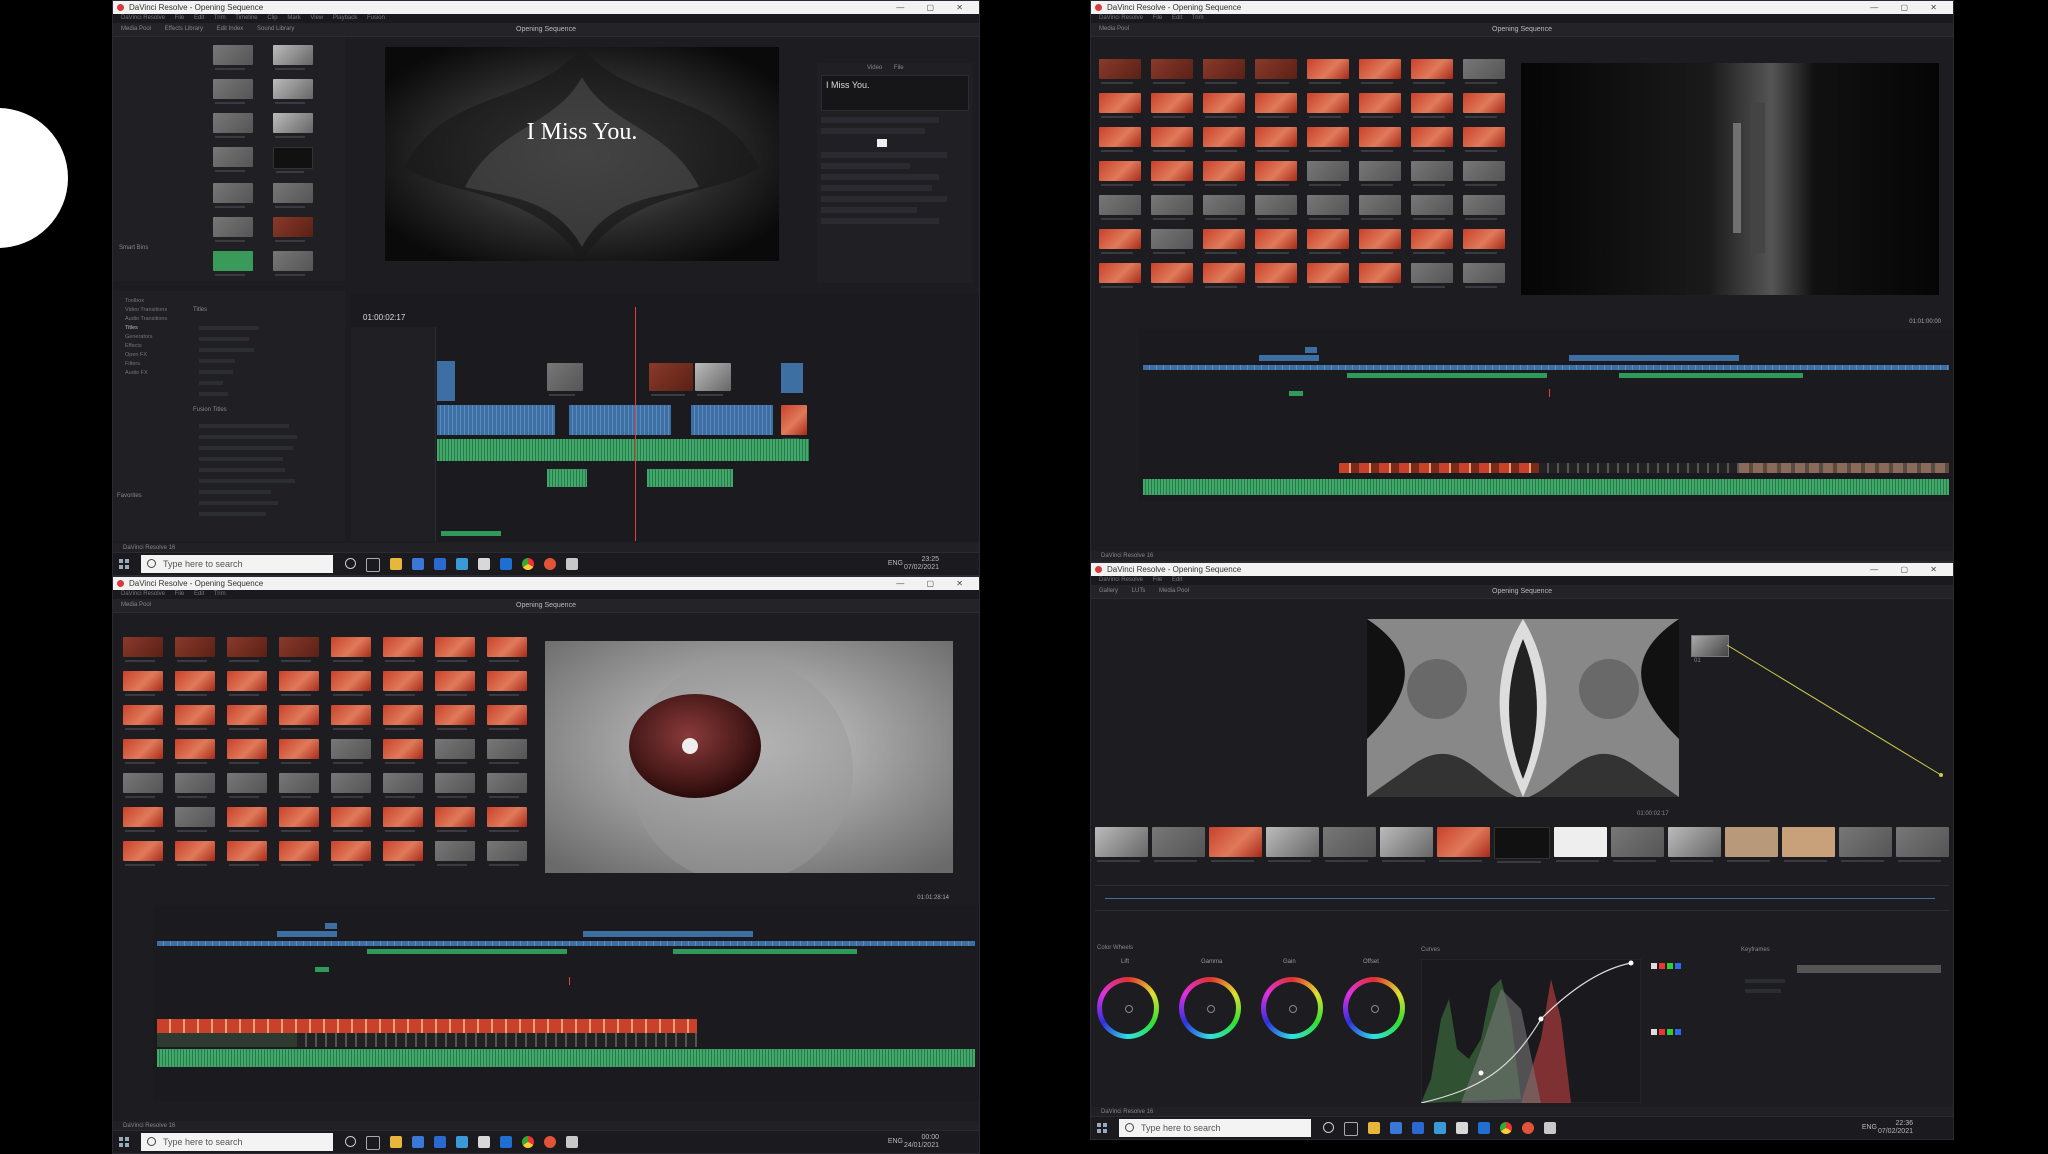 This screenshot has width=2048, height=1154. What do you see at coordinates (136, 29) in the screenshot?
I see `toolbar-media-pool: Media Pool` at bounding box center [136, 29].